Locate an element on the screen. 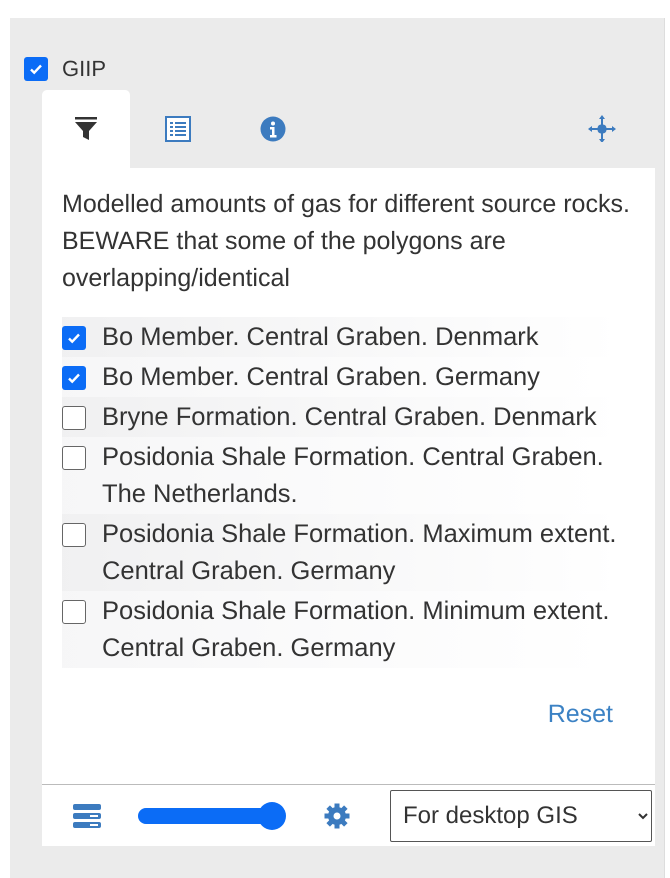 The width and height of the screenshot is (670, 878). filter-label: Posidonia Shale Formation. Central Graben. The Netherlands. is located at coordinates (353, 476).